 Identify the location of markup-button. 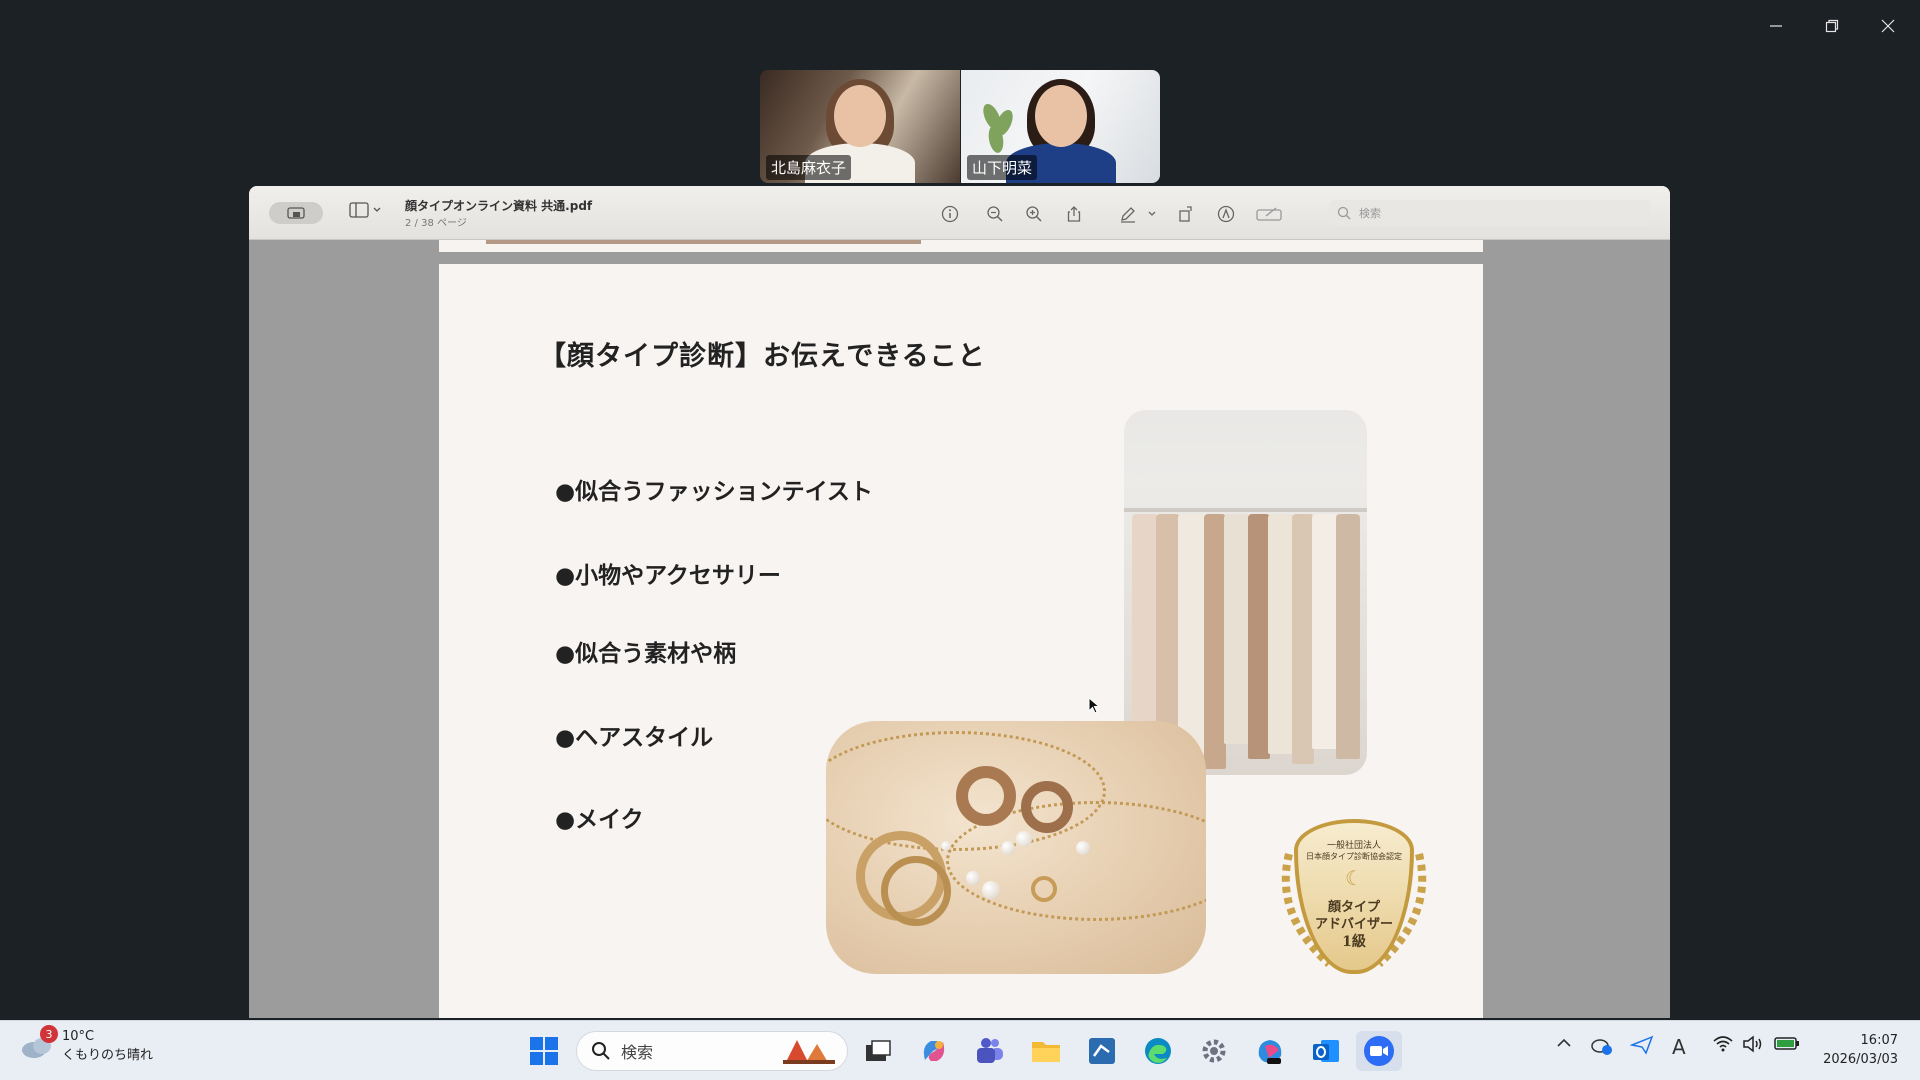
(1128, 214).